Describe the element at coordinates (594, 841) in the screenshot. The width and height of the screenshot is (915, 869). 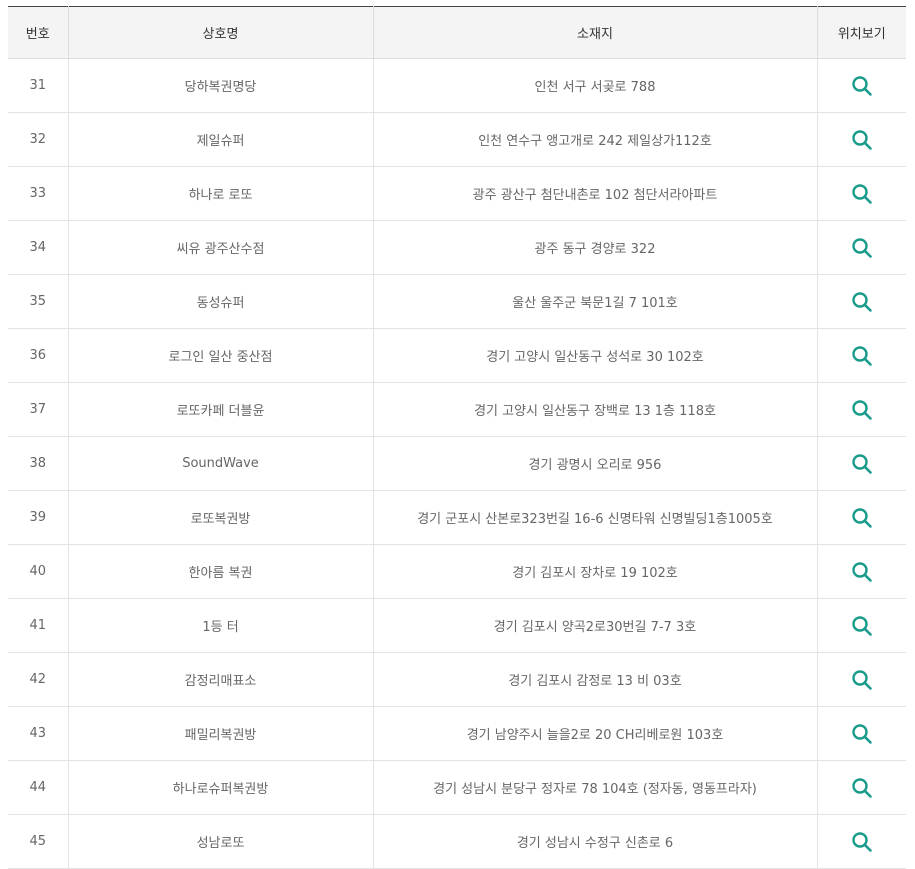
I see `store-address: 경기 성남시 수정구 신촌로 6` at that location.